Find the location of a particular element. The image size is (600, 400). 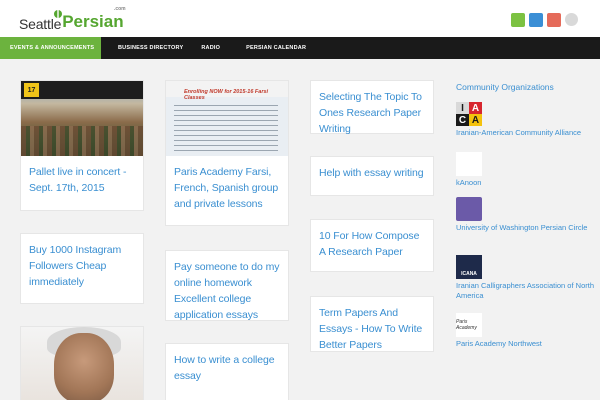

nav-business-directory: Business Directory is located at coordinates (147, 48).